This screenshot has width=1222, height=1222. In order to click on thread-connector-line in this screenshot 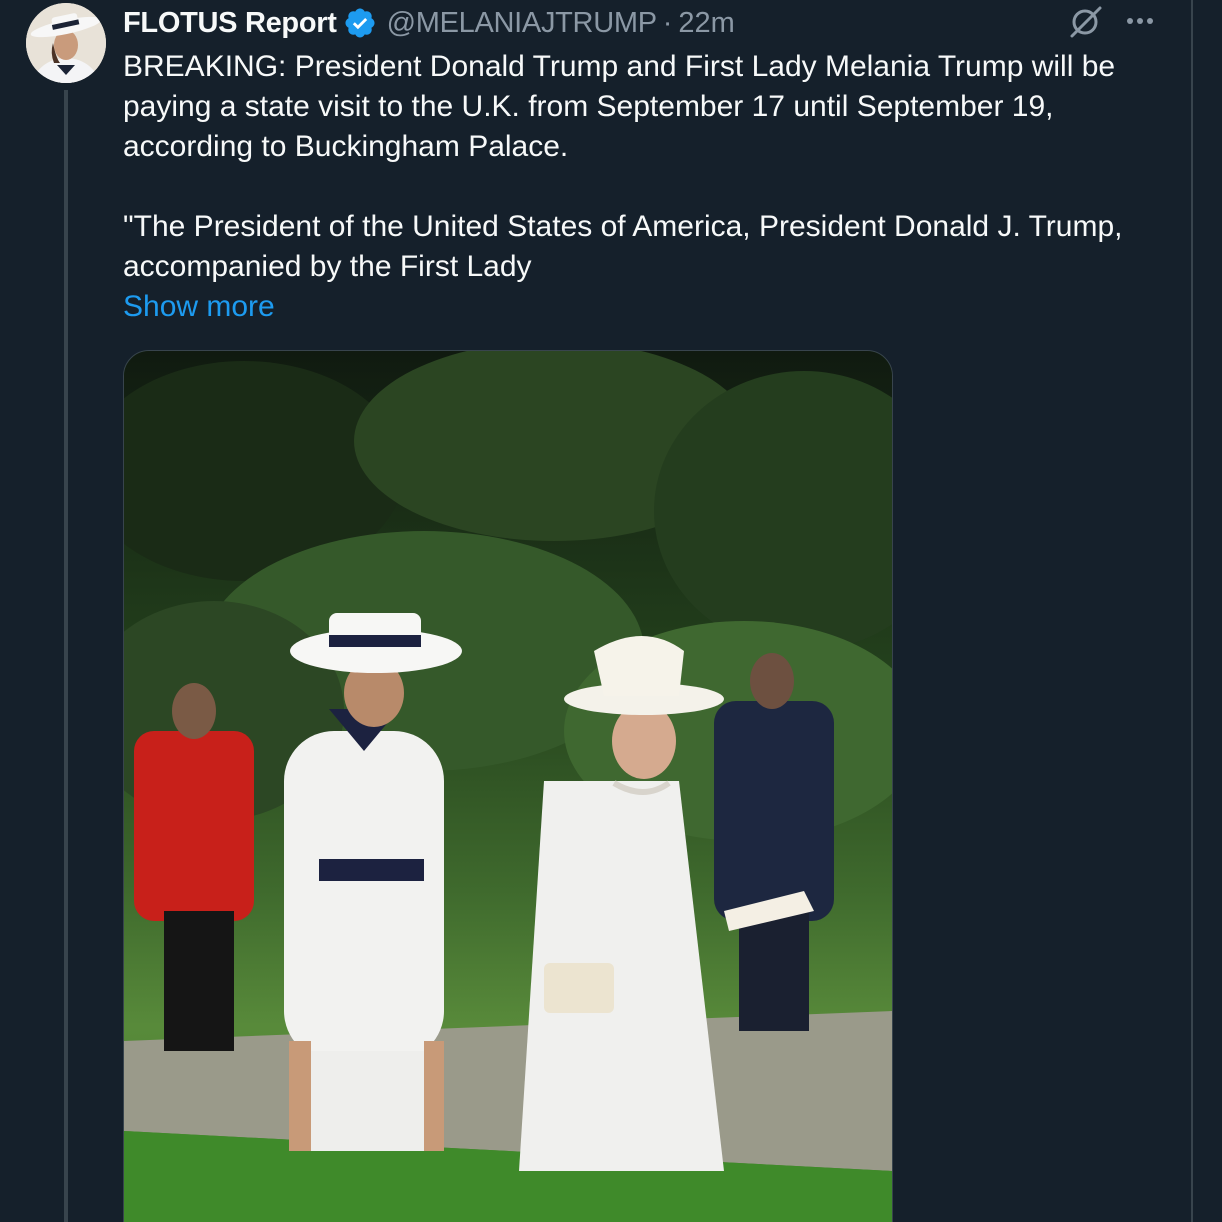, I will do `click(66, 656)`.